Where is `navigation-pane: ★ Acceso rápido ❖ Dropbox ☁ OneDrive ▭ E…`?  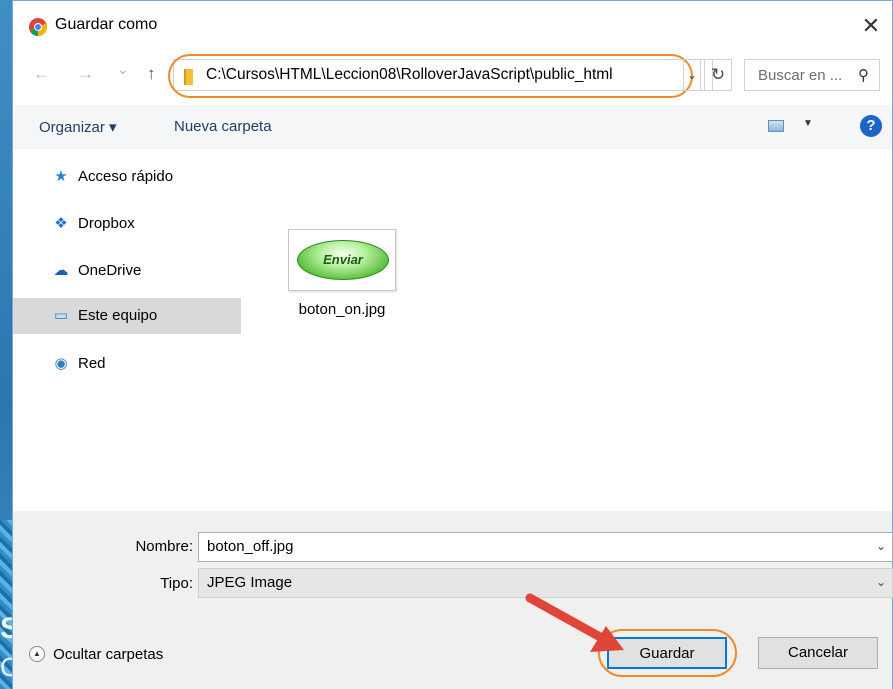 navigation-pane: ★ Acceso rápido ❖ Dropbox ☁ OneDrive ▭ E… is located at coordinates (128, 328).